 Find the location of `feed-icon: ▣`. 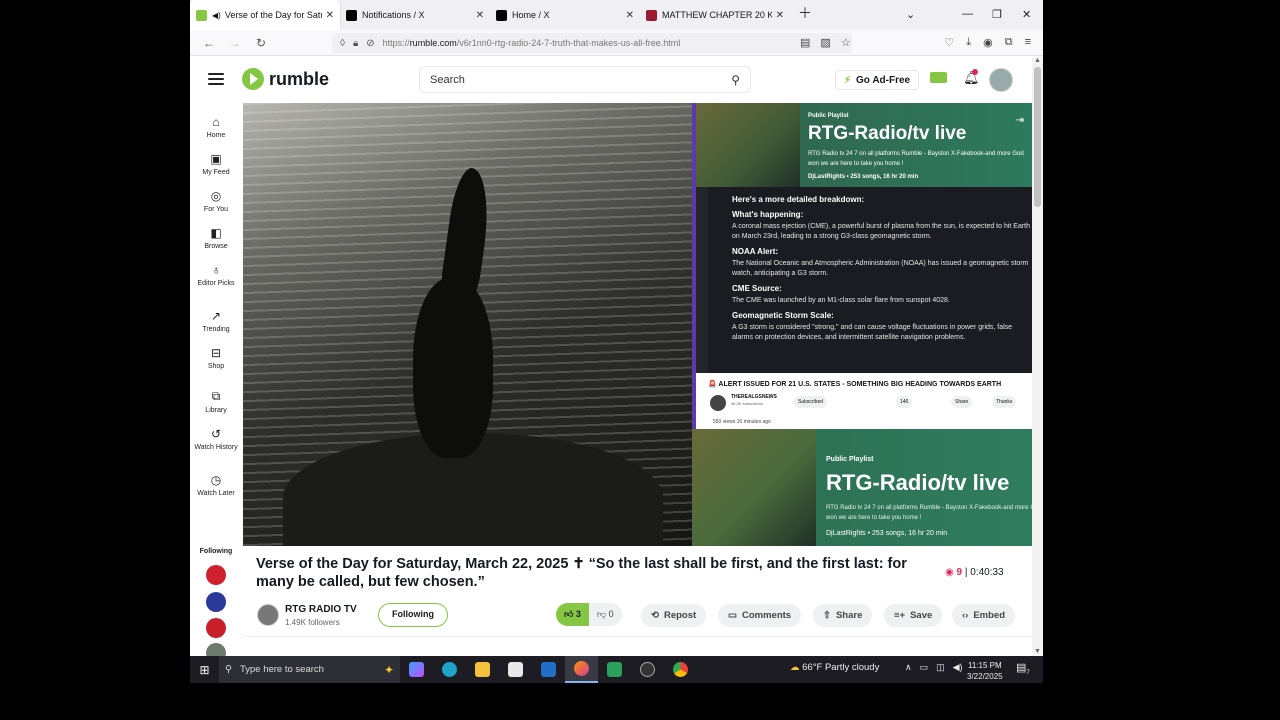

feed-icon: ▣ is located at coordinates (216, 159).